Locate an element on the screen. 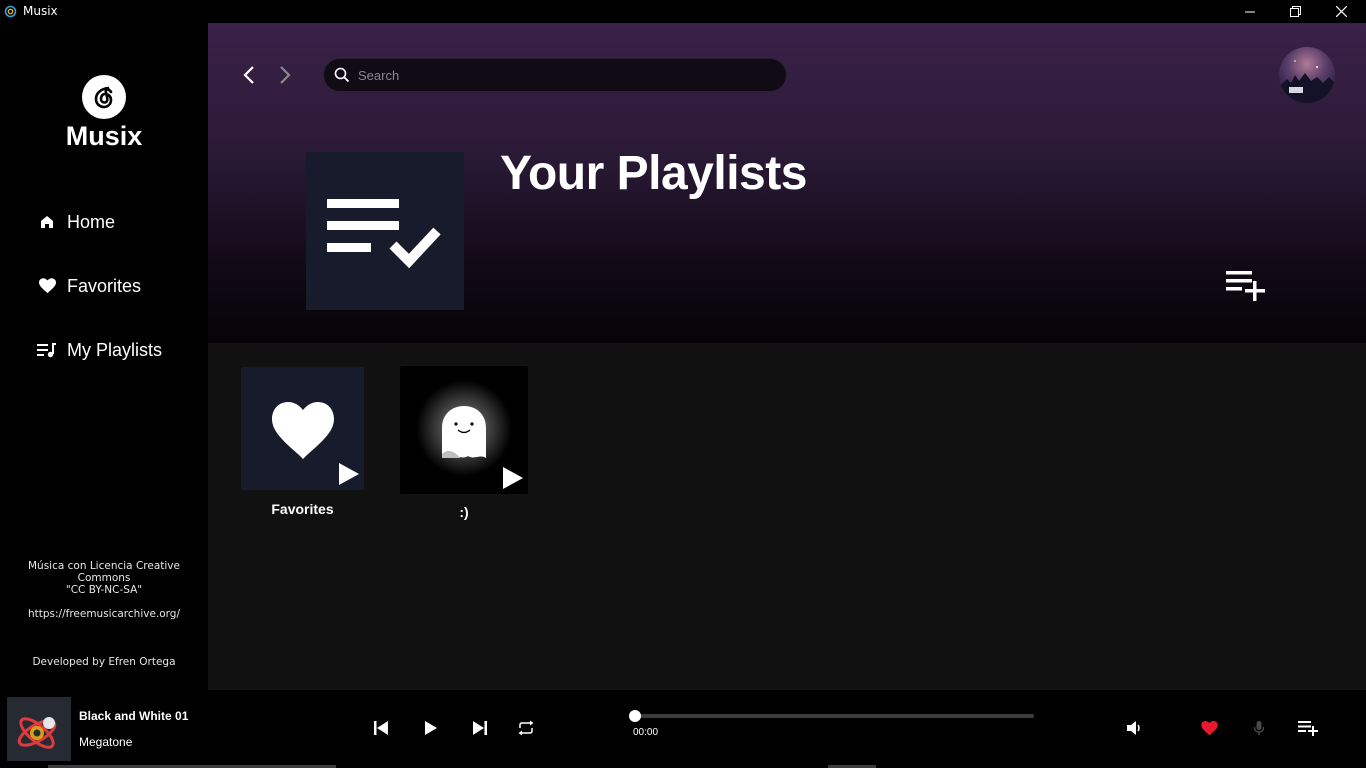 The width and height of the screenshot is (1366, 768). track-title: Black and White 01 is located at coordinates (134, 716).